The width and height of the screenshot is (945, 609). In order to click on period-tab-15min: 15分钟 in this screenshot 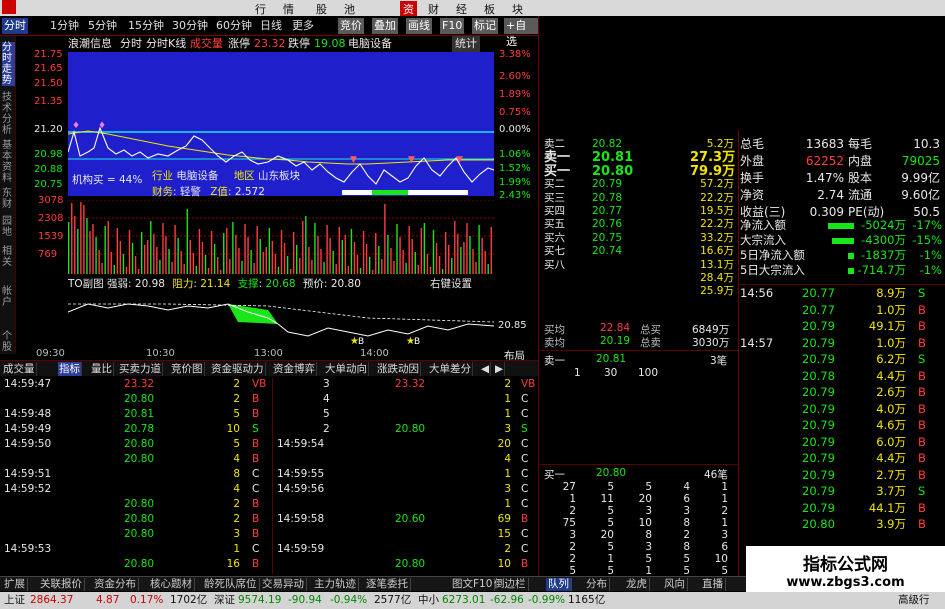, I will do `click(146, 26)`.